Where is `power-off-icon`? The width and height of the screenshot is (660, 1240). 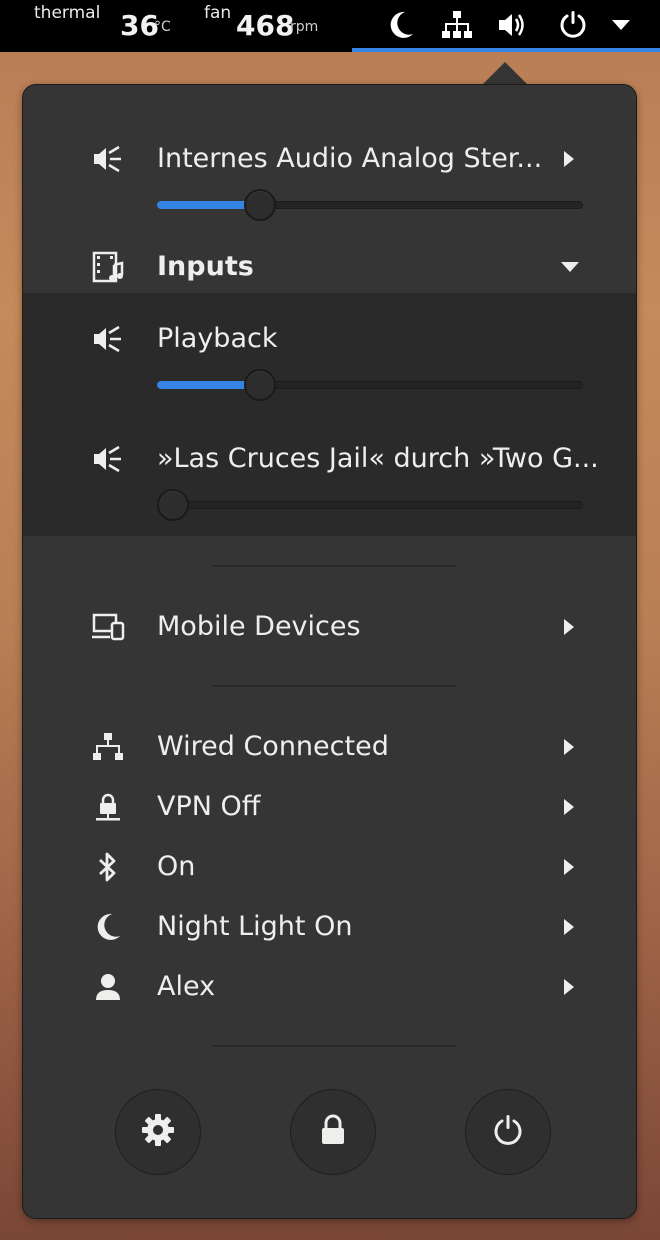 power-off-icon is located at coordinates (508, 1132).